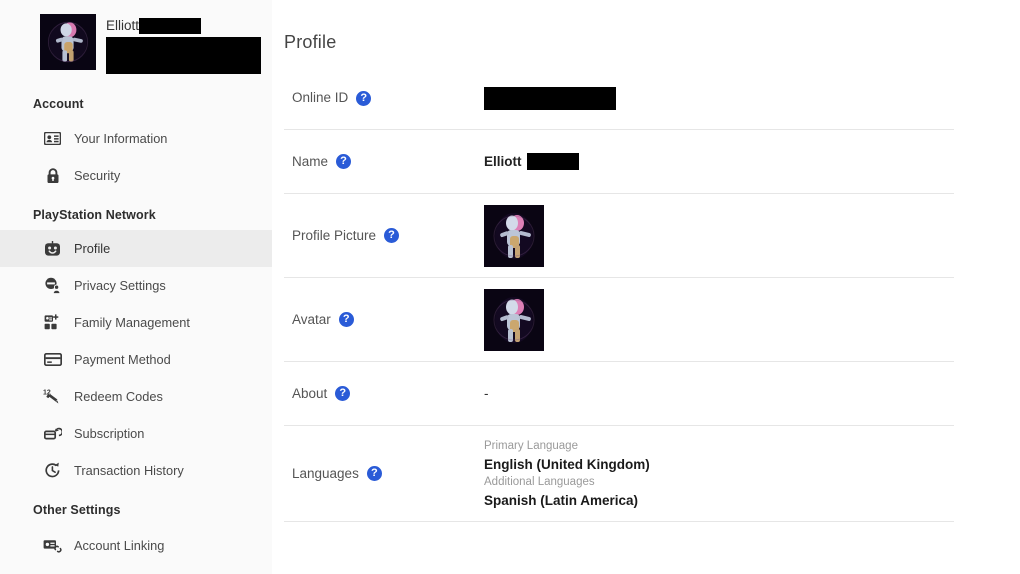 Image resolution: width=1020 pixels, height=574 pixels. Describe the element at coordinates (136, 248) in the screenshot. I see `sidebar-item-profile: Profile` at that location.